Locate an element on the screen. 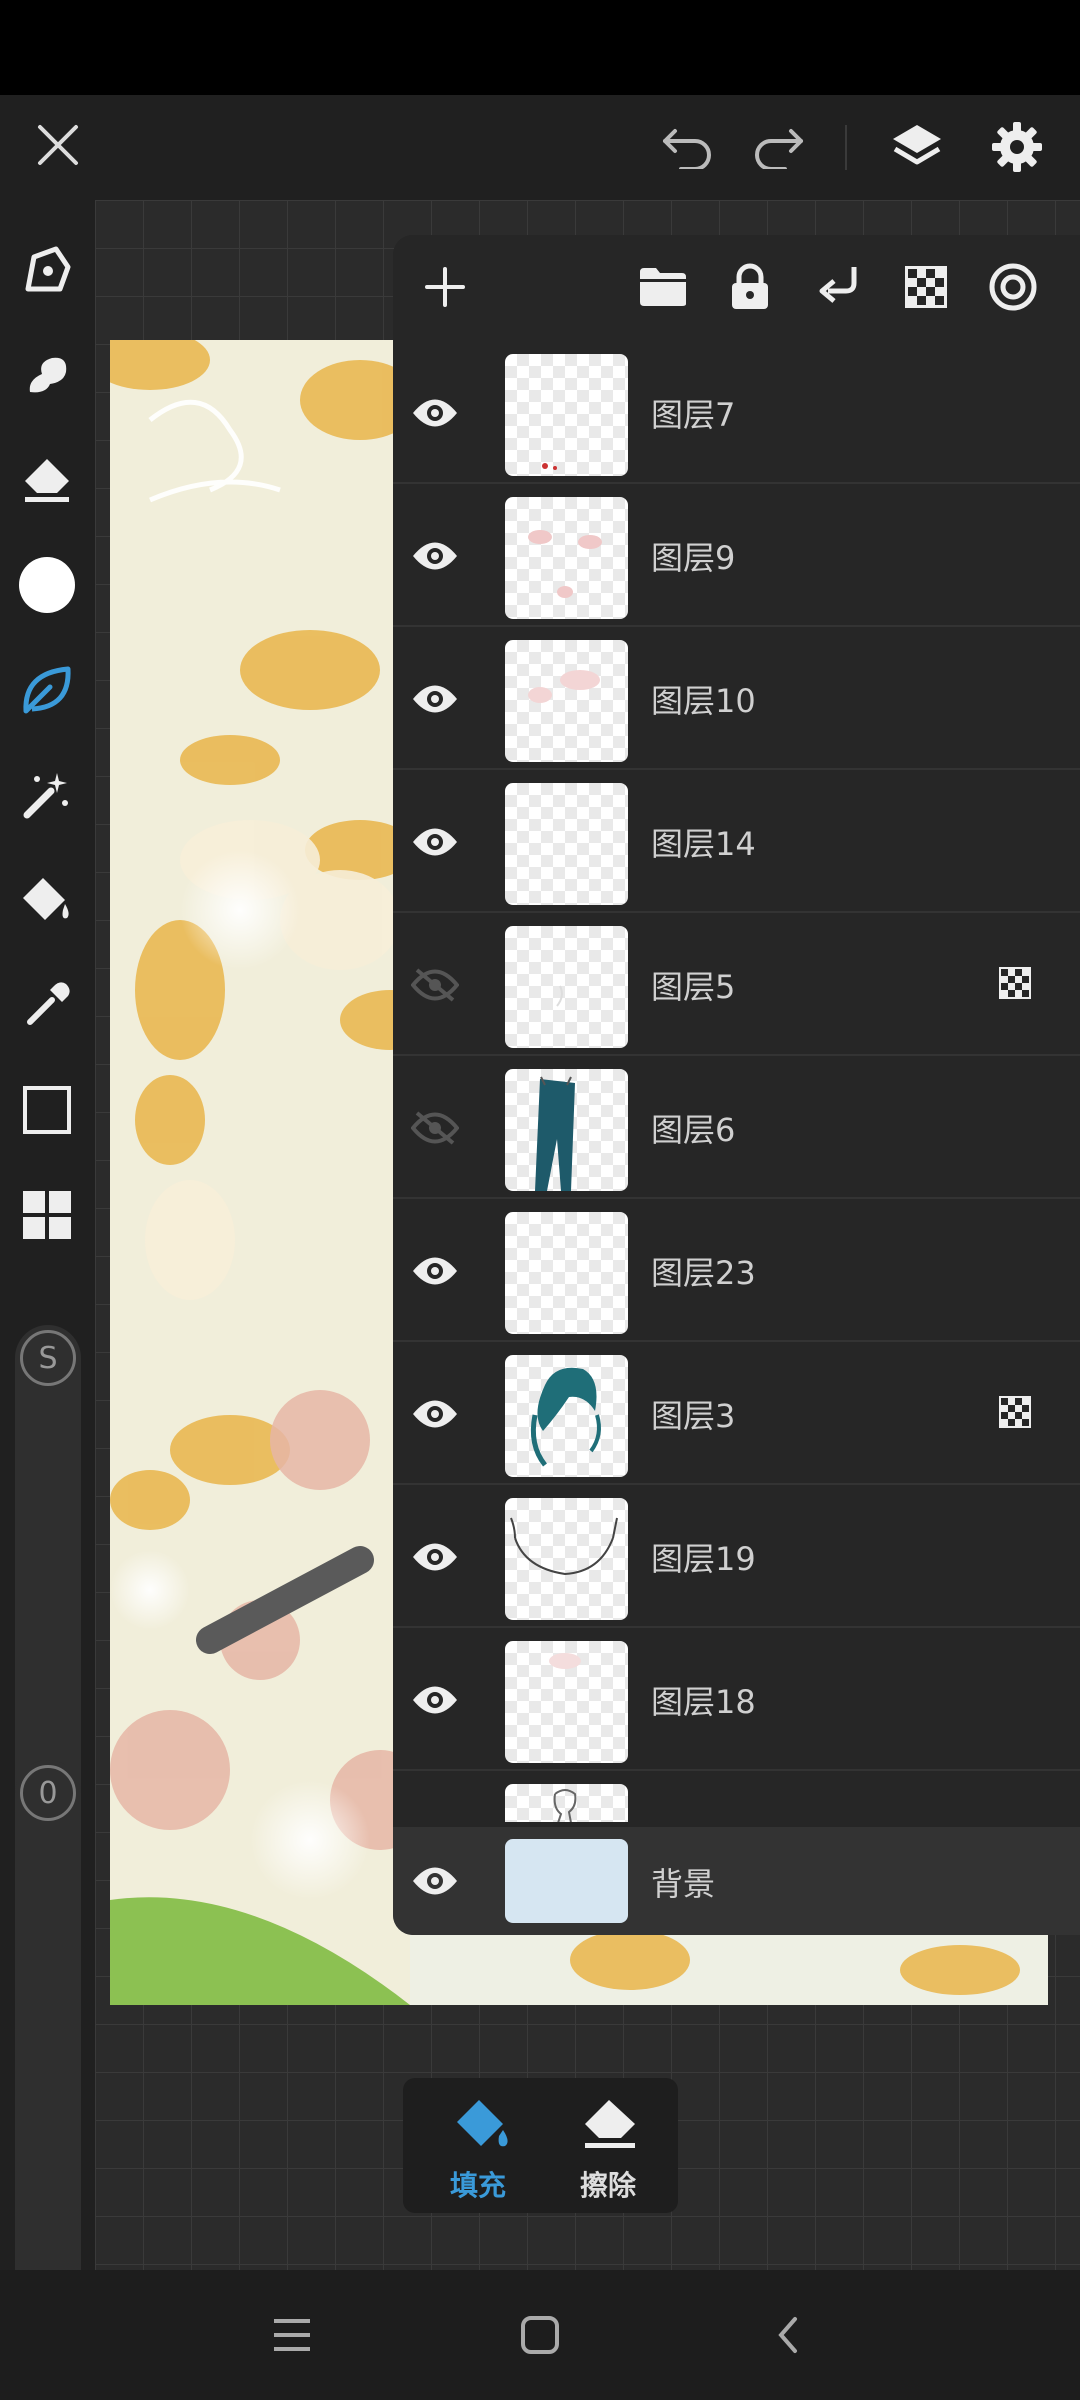  opacity-knob-label: 0 is located at coordinates (48, 1793).